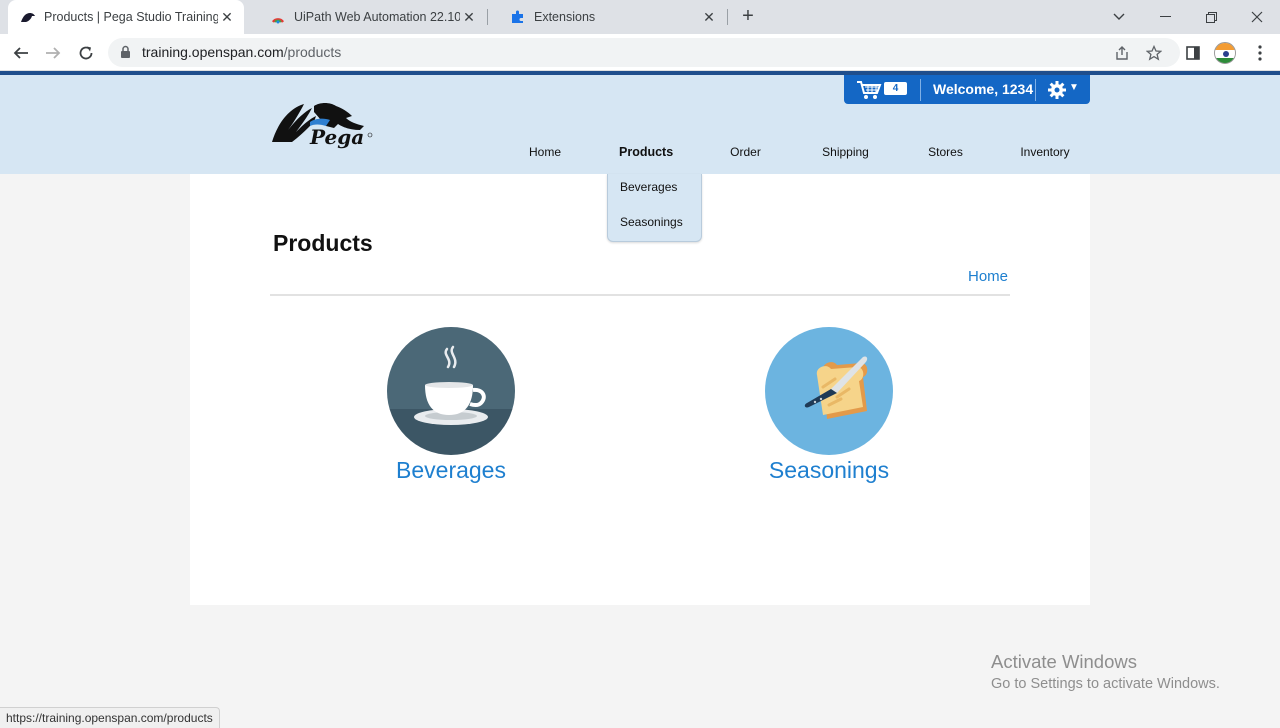  I want to click on dropdown-item-beverages: Beverages, so click(648, 187).